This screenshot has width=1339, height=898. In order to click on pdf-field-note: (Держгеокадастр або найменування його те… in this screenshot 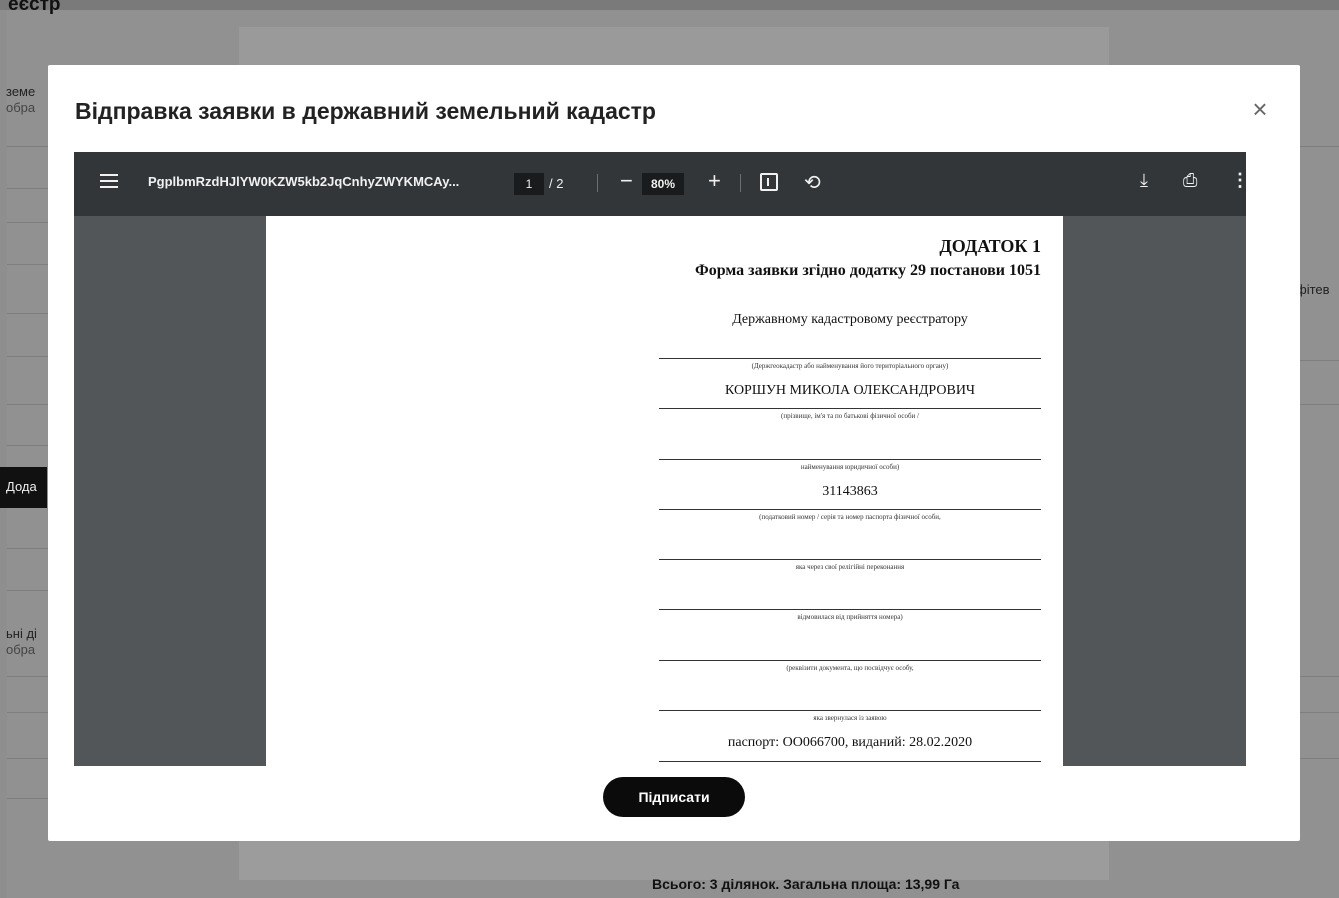, I will do `click(850, 366)`.